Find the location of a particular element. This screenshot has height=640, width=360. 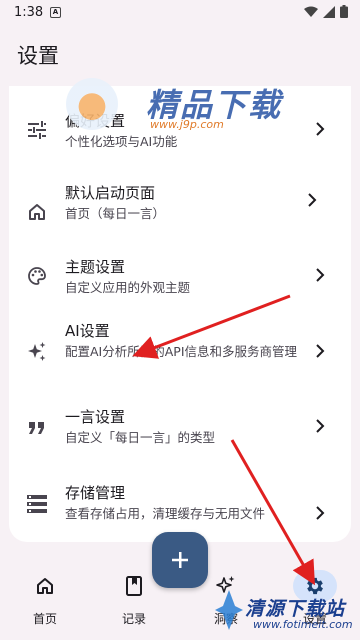

add-button is located at coordinates (180, 560).